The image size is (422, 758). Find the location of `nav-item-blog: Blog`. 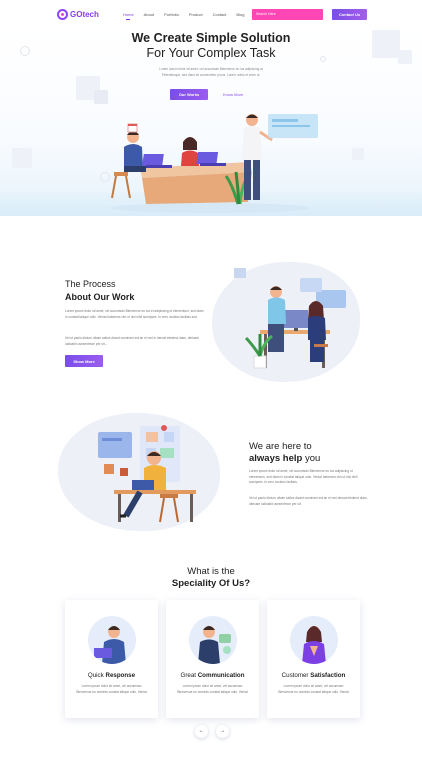

nav-item-blog: Blog is located at coordinates (240, 14).